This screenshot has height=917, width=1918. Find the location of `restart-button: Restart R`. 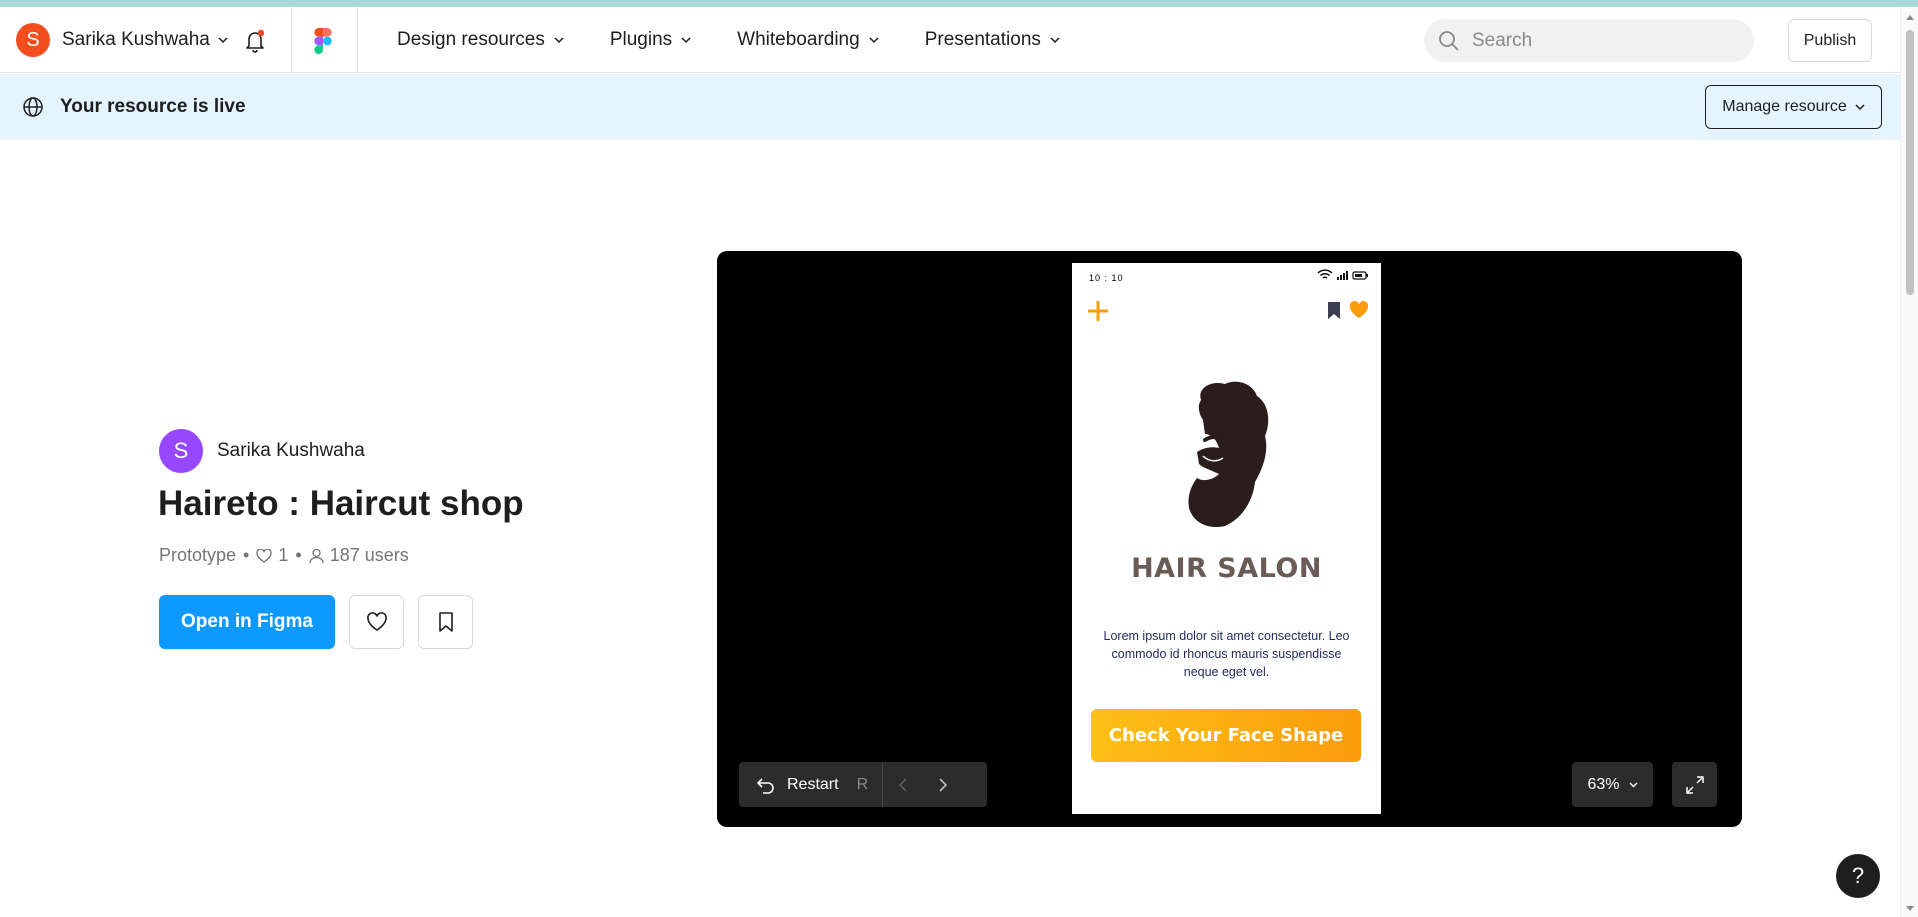

restart-button: Restart R is located at coordinates (811, 784).